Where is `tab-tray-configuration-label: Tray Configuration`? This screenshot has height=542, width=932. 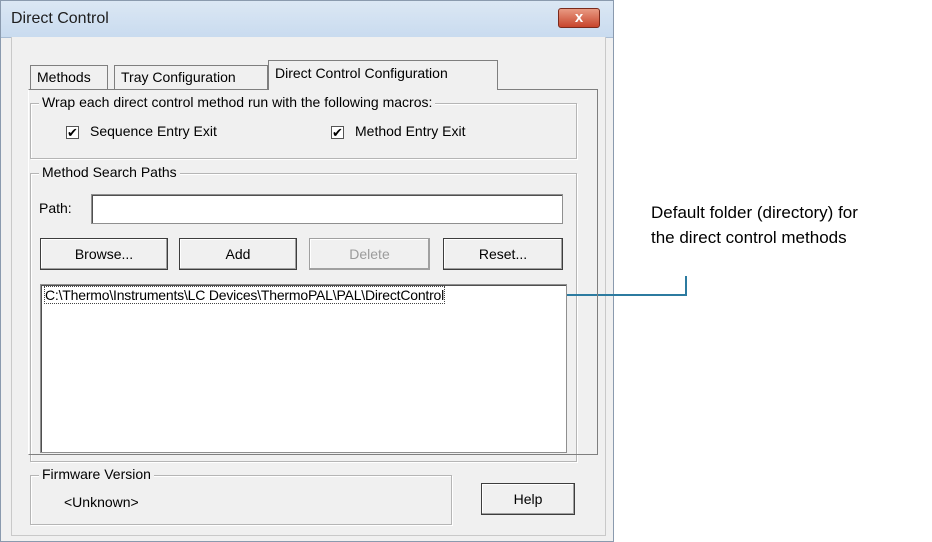 tab-tray-configuration-label: Tray Configuration is located at coordinates (178, 77).